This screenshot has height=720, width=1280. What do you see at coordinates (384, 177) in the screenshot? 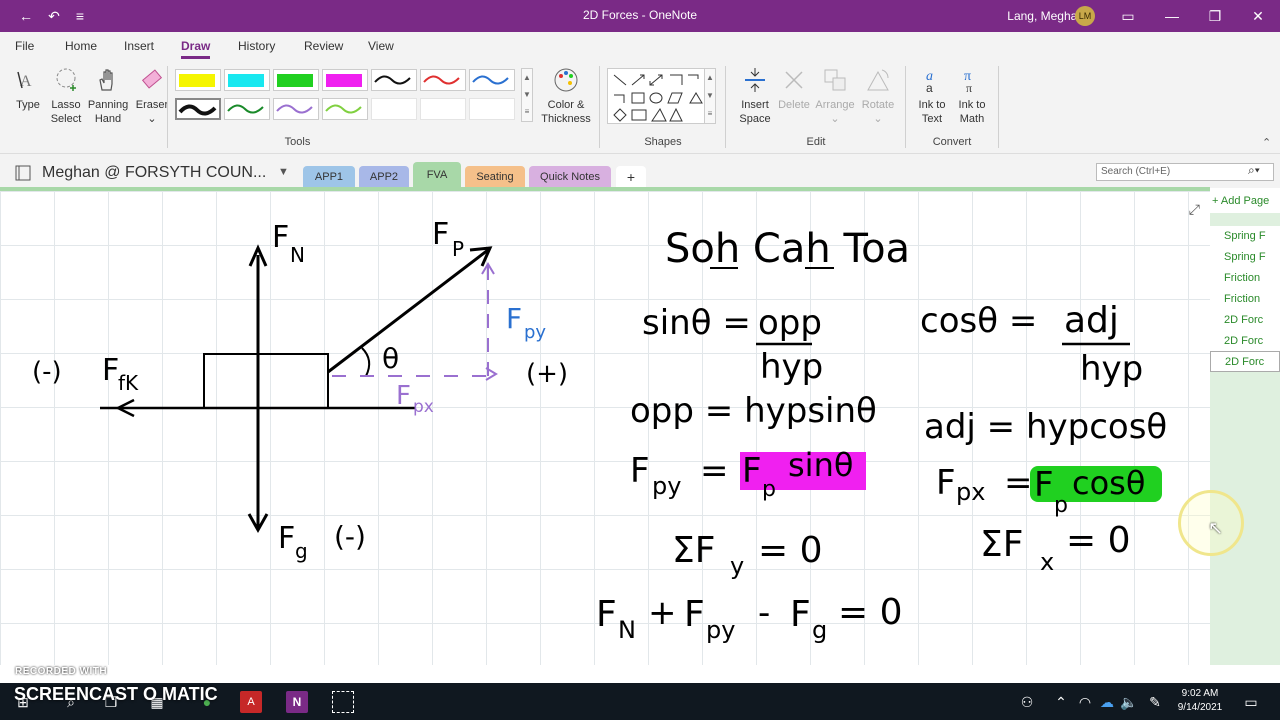
I see `tab-app2: APP2` at bounding box center [384, 177].